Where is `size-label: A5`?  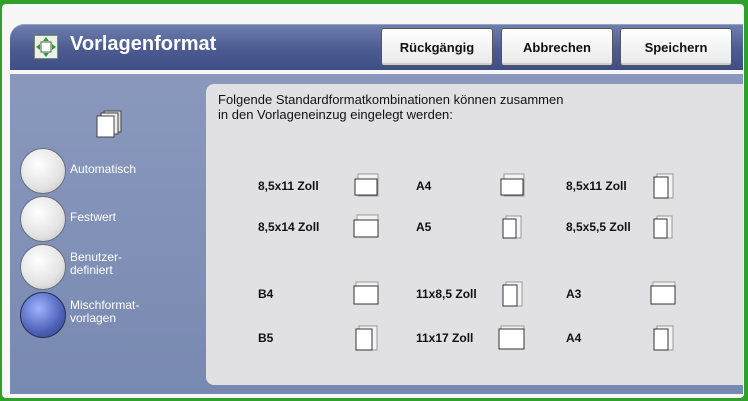
size-label: A5 is located at coordinates (424, 227).